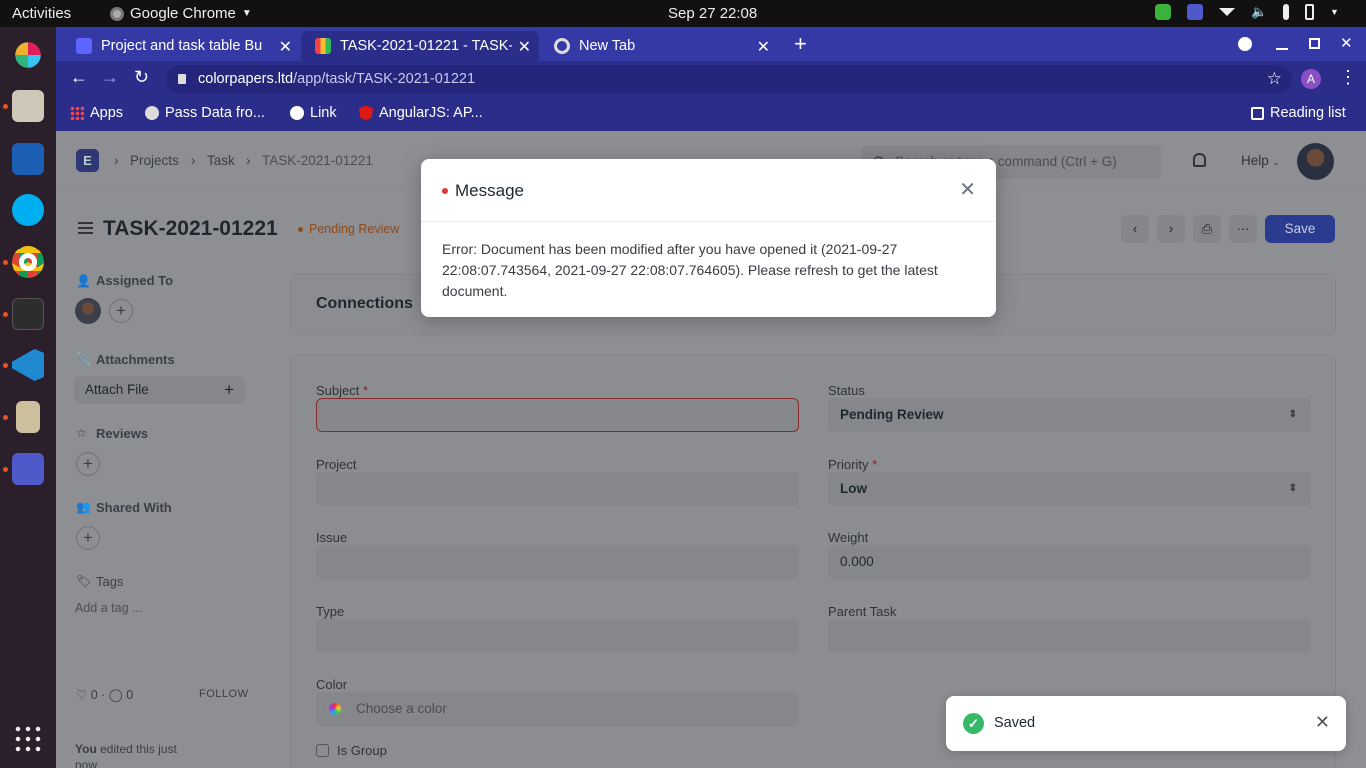 The height and width of the screenshot is (768, 1366). What do you see at coordinates (1274, 79) in the screenshot?
I see `bookmark-star-icon: ☆` at bounding box center [1274, 79].